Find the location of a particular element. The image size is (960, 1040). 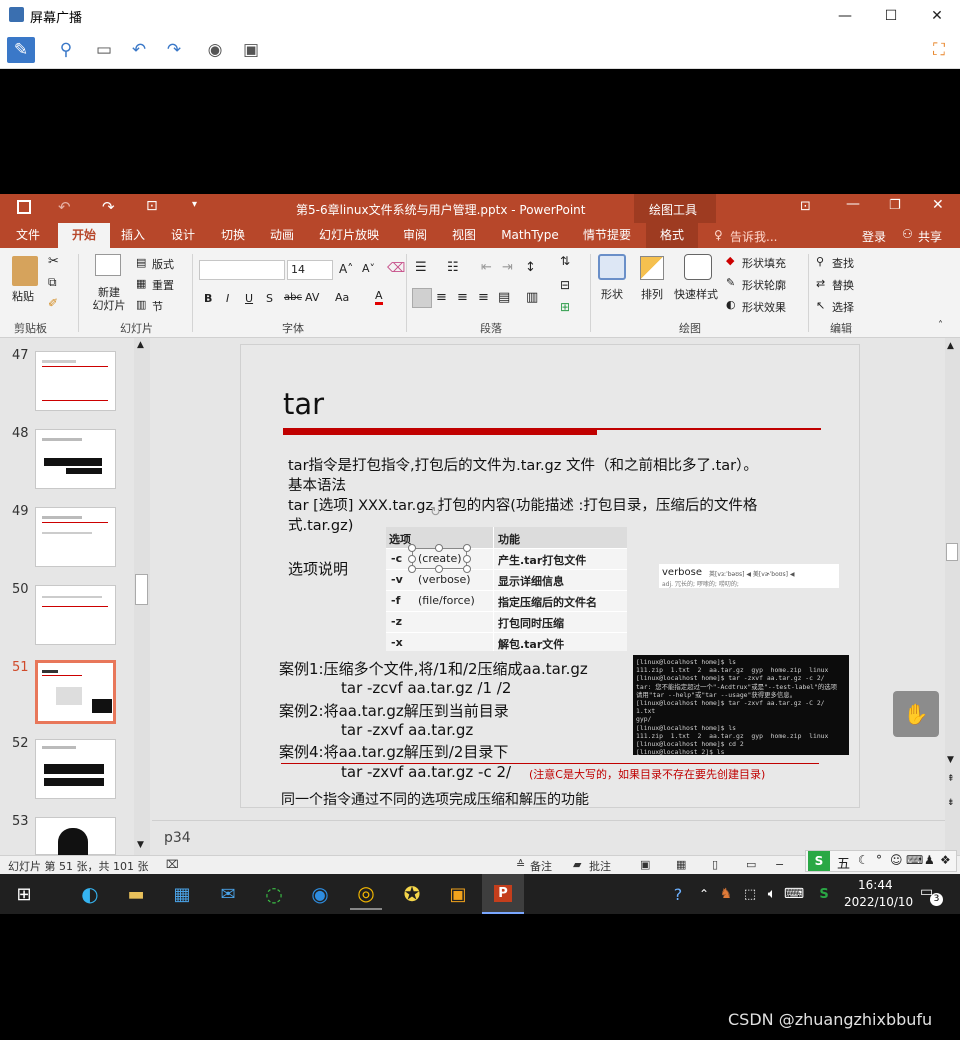

presentation-icon: ⊡ is located at coordinates (152, 206).